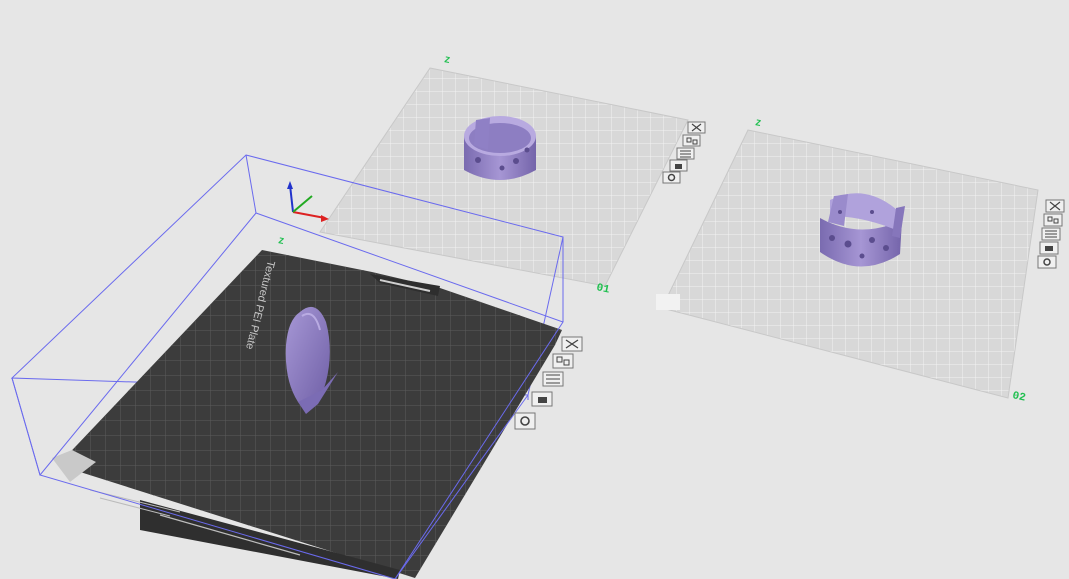  I want to click on plate-2-corner-mark: Z, so click(757, 123).